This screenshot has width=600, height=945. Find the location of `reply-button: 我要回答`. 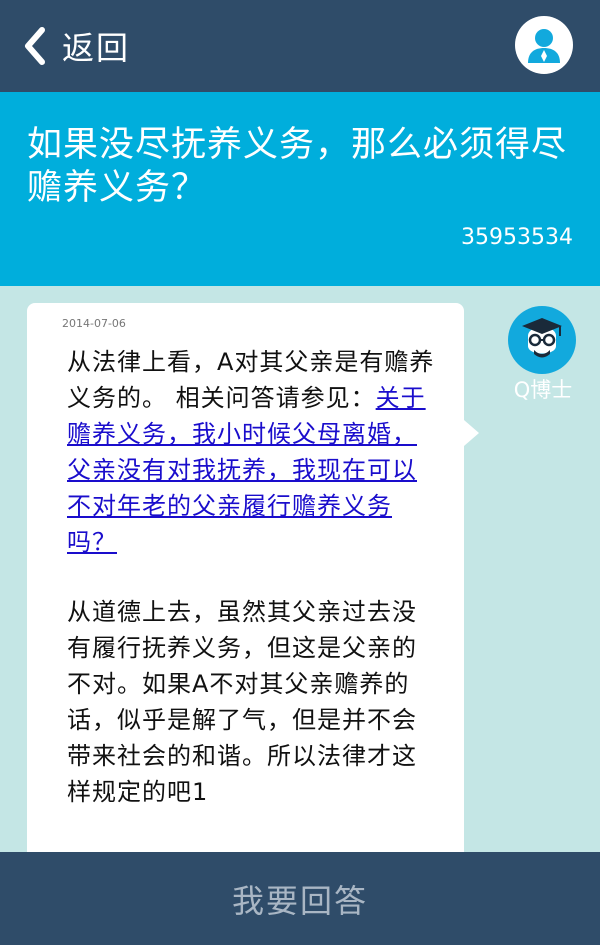

reply-button: 我要回答 is located at coordinates (300, 898).